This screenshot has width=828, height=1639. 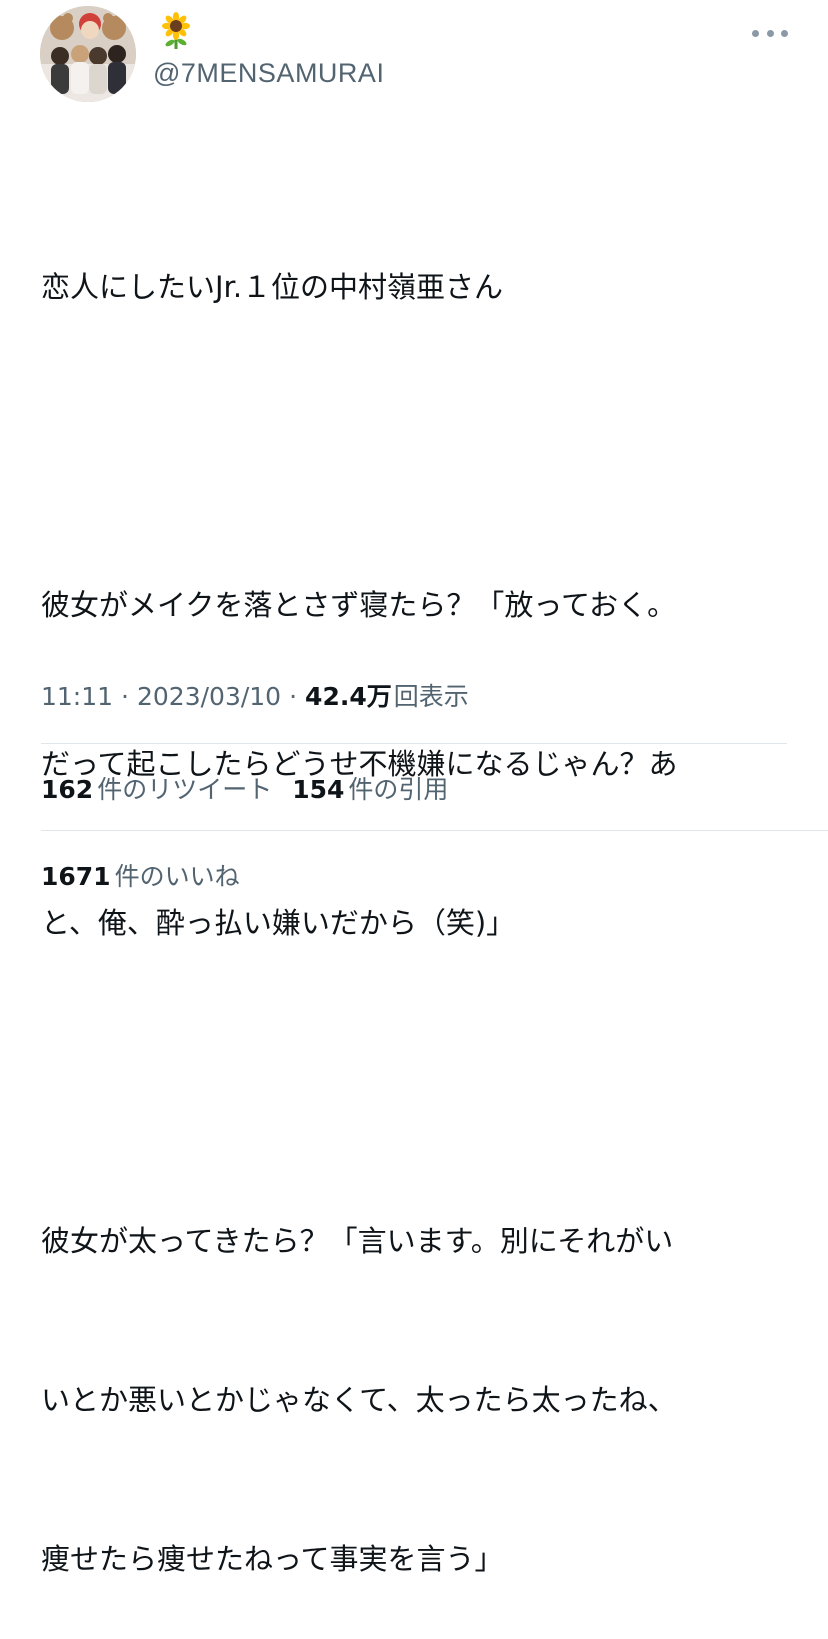 I want to click on tweet-line: 痩せたら痩せたねって事実を言う」, so click(x=272, y=1559).